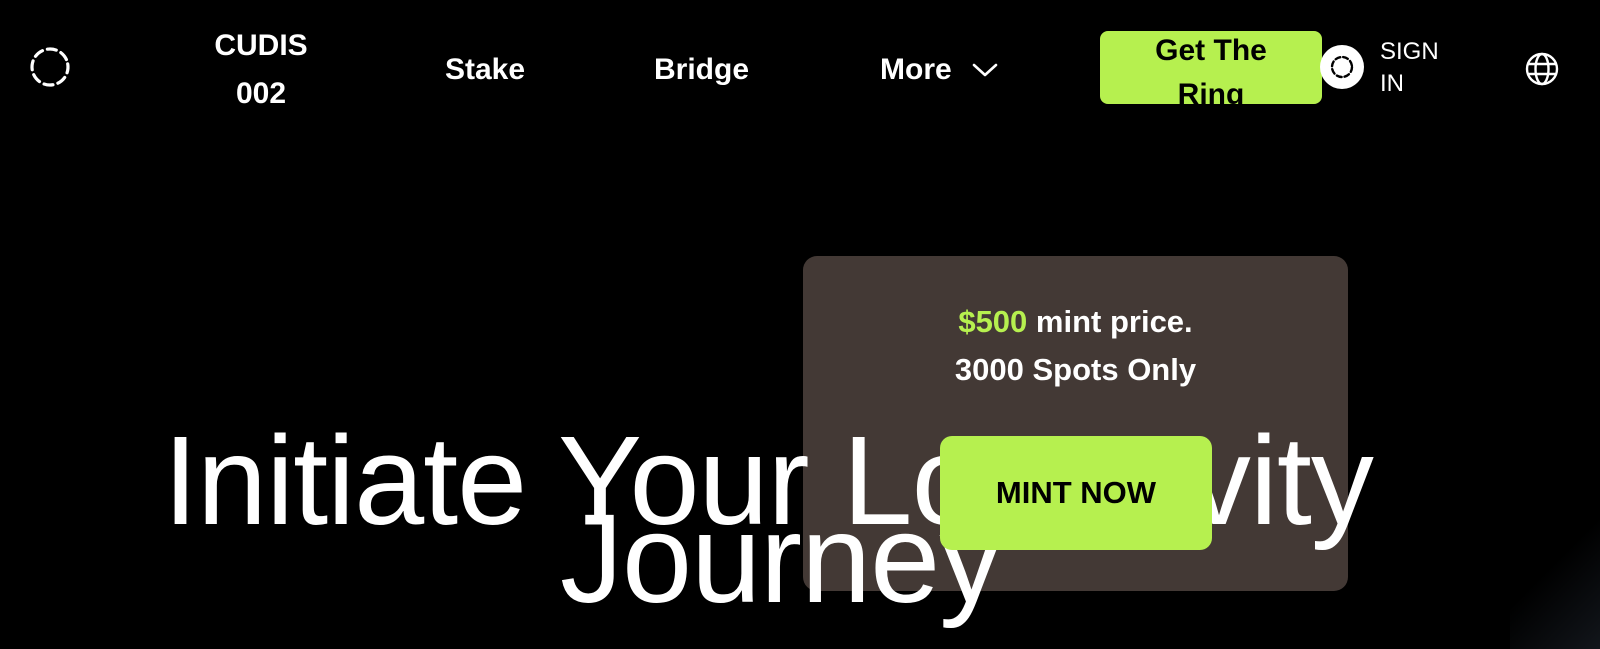  I want to click on nav-cudis-line2: 002, so click(261, 93).